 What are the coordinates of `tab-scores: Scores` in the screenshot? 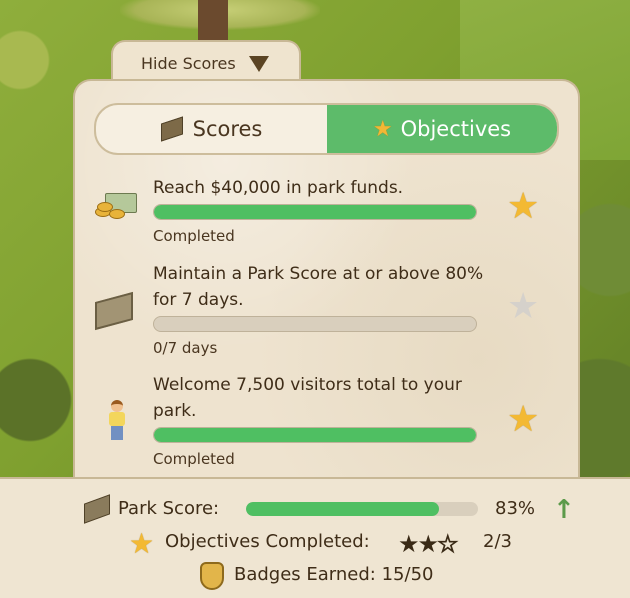 It's located at (211, 129).